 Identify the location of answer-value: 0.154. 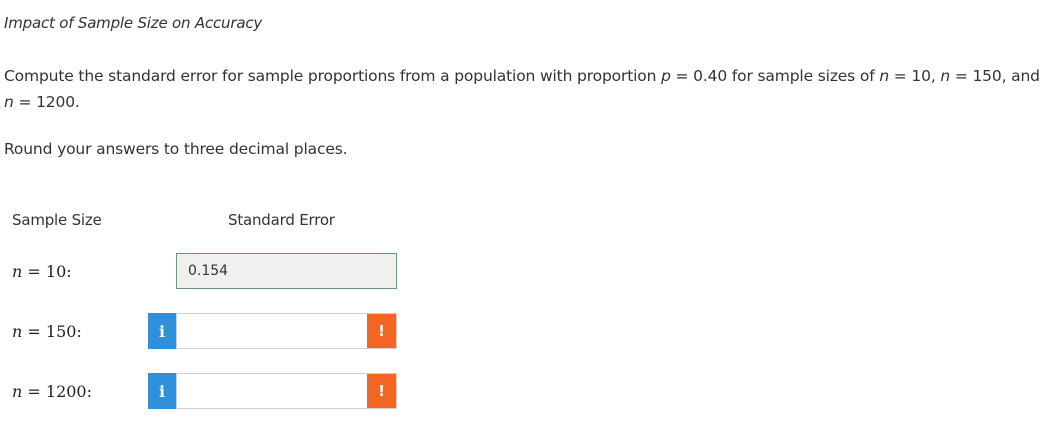
(208, 271).